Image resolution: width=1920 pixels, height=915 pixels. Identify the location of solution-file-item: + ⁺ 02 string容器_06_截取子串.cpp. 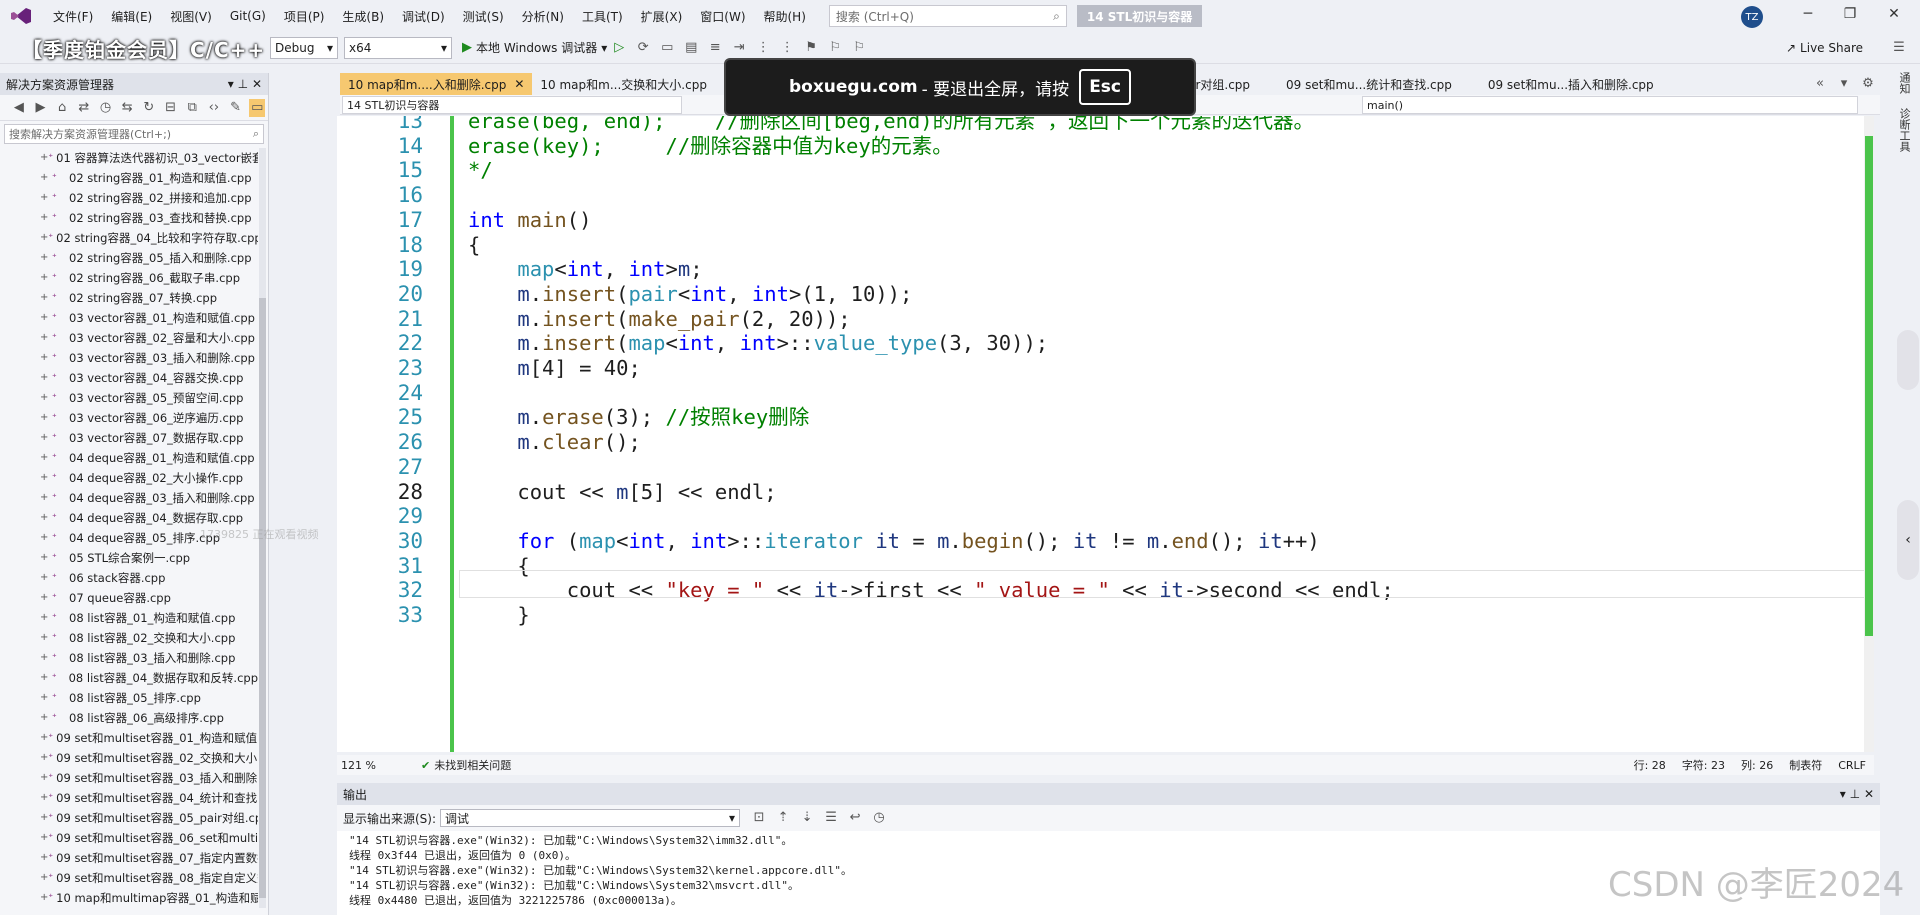
(129, 278).